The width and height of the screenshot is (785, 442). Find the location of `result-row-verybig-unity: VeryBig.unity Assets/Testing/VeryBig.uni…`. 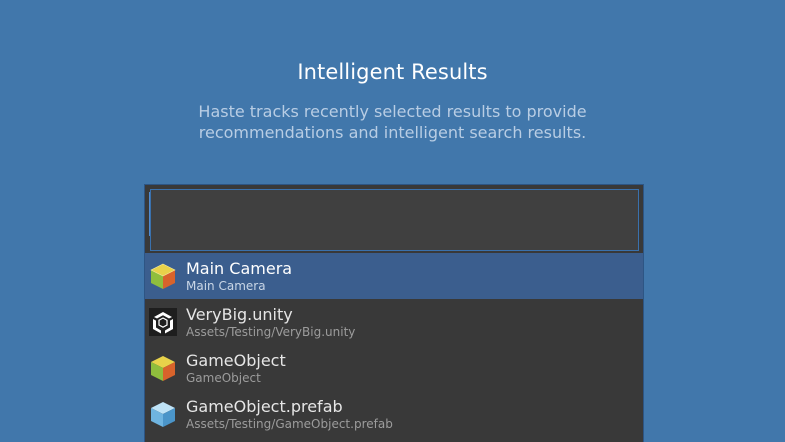

result-row-verybig-unity: VeryBig.unity Assets/Testing/VeryBig.uni… is located at coordinates (394, 322).